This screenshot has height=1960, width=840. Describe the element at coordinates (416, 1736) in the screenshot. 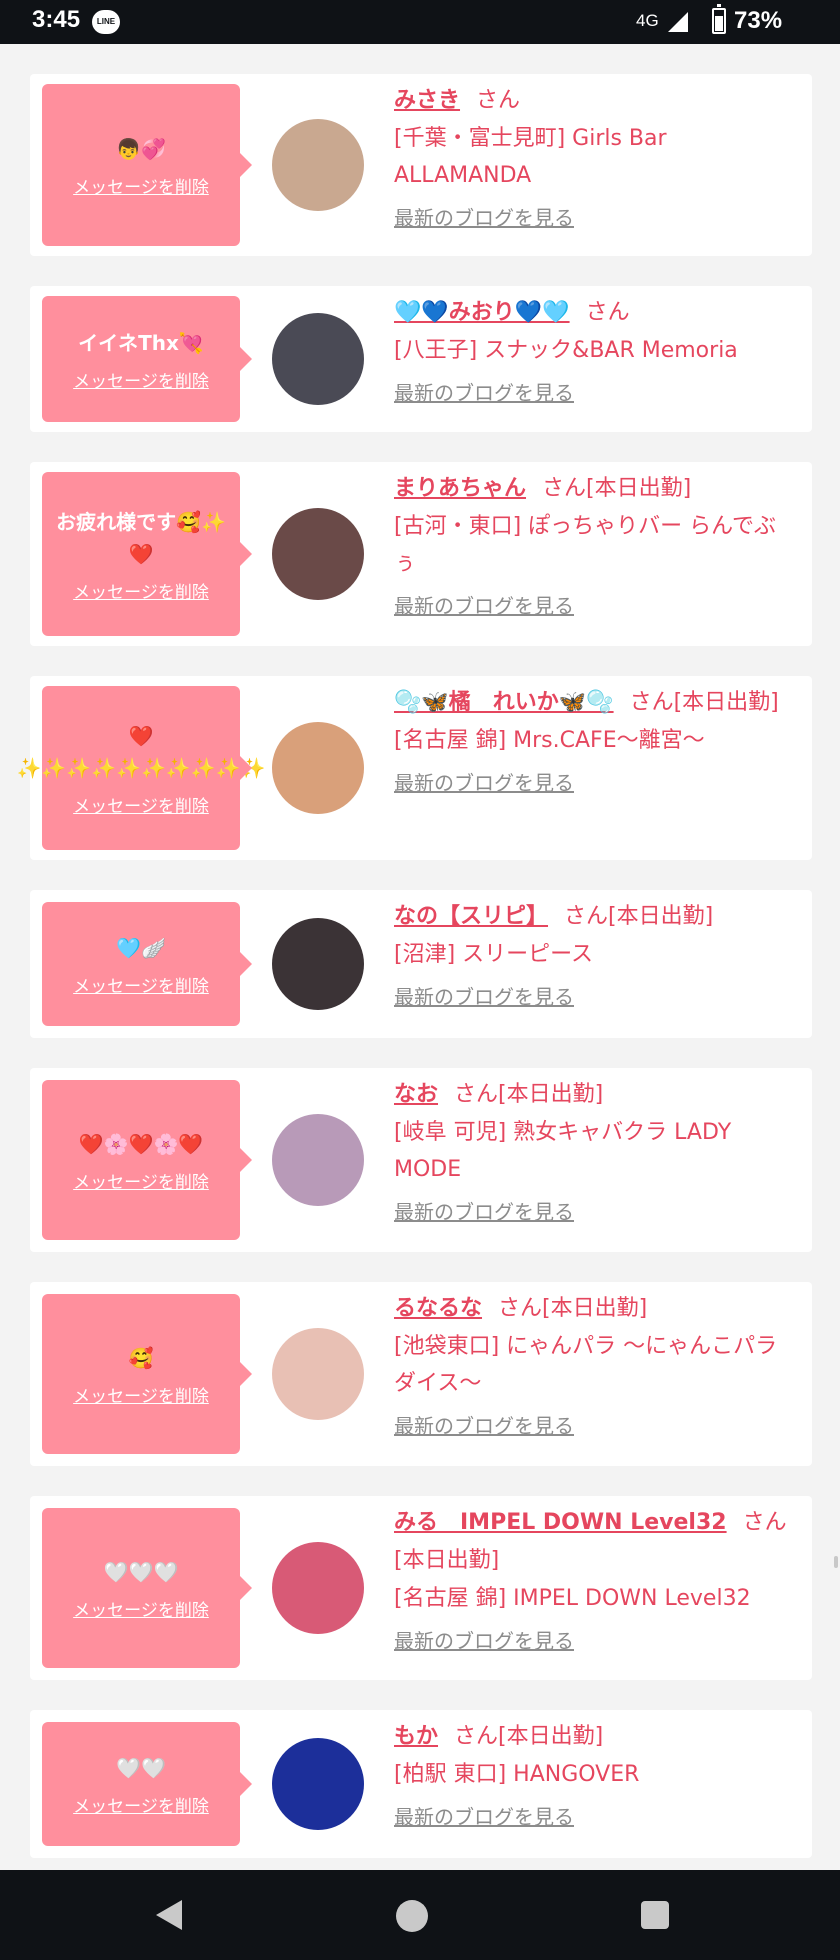

I see `sender-name-link: もか` at that location.